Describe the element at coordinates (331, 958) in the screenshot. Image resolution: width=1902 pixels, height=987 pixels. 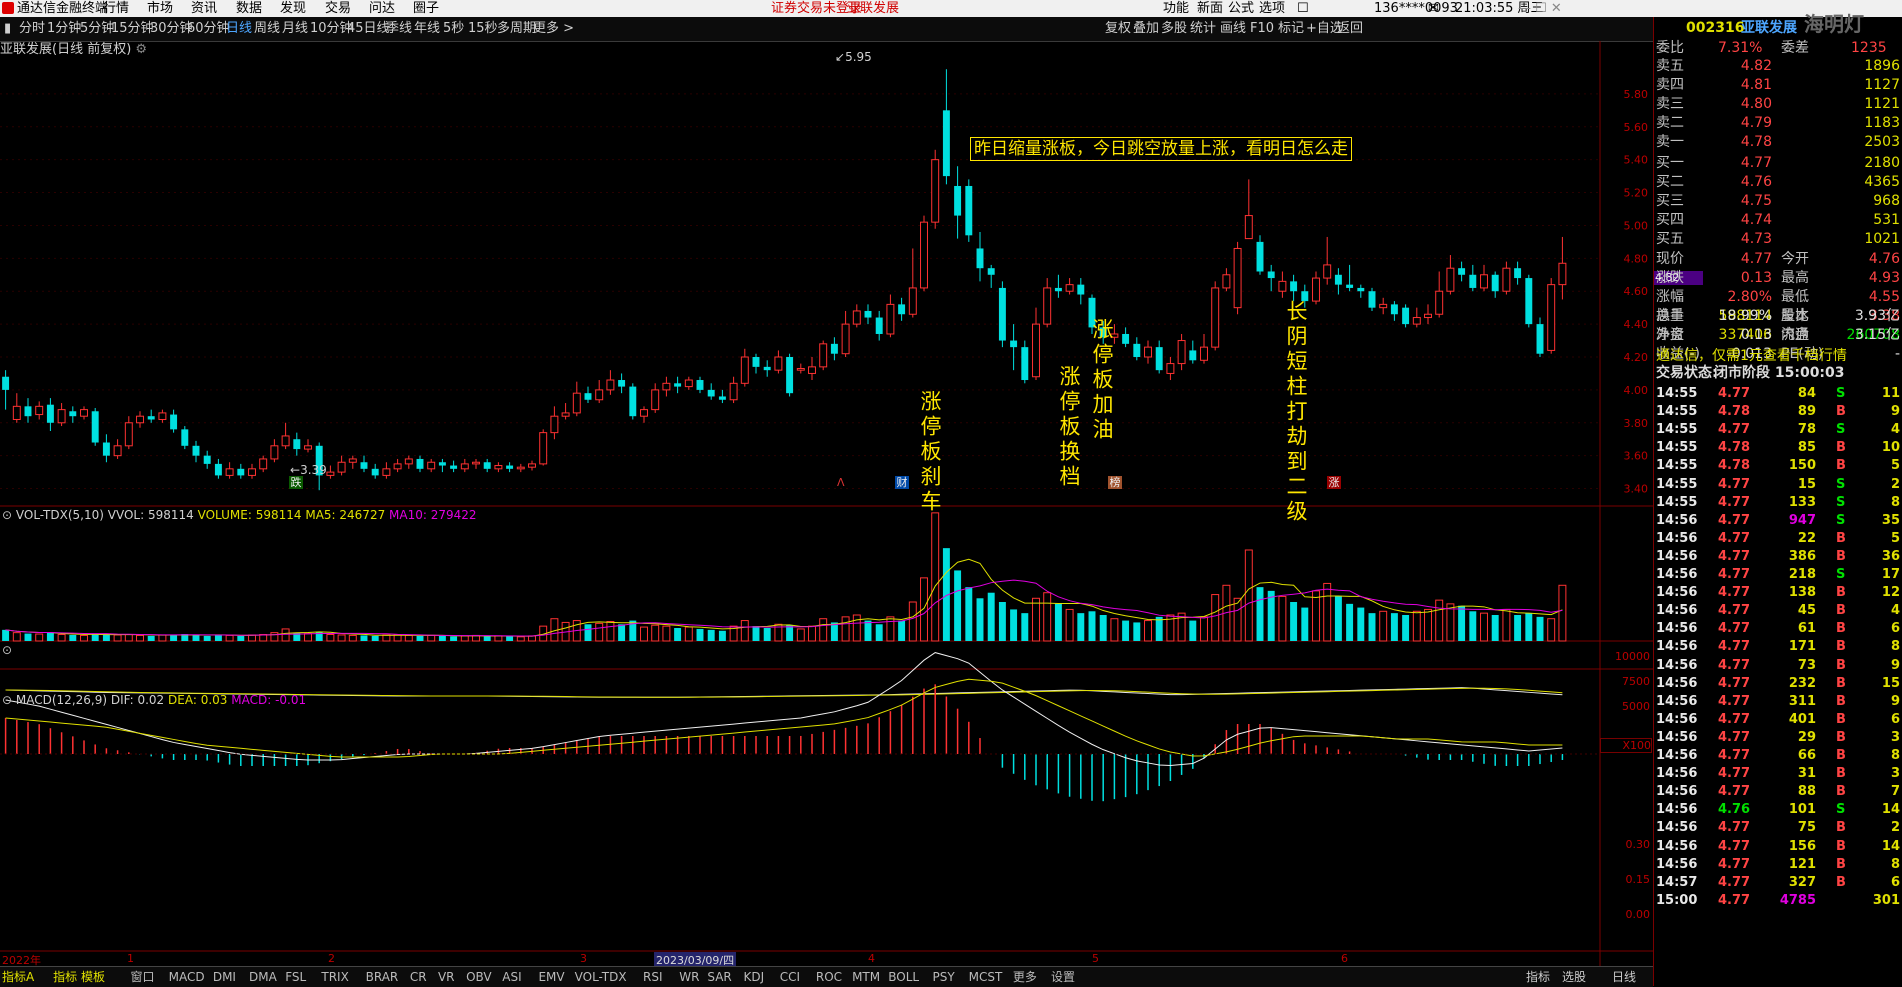
I see `date-label-2: 2` at that location.